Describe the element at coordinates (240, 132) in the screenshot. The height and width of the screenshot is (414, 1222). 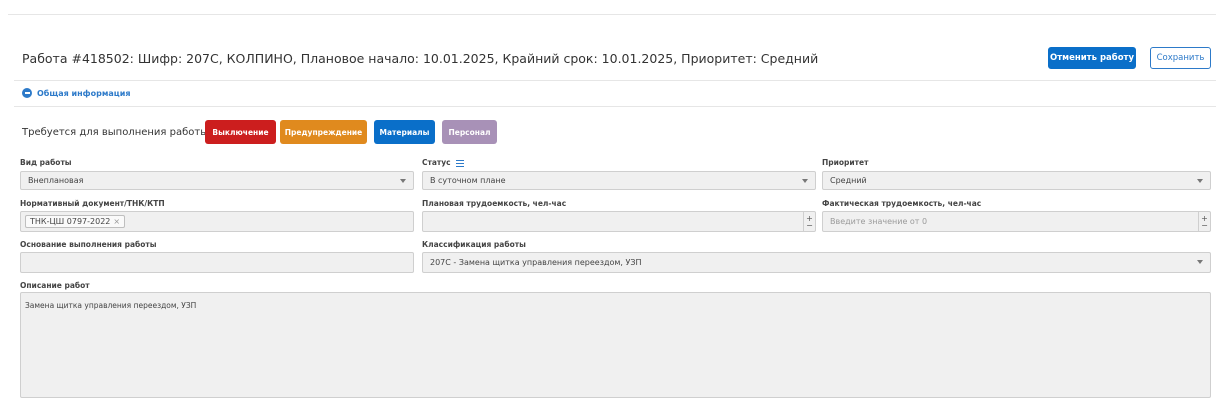
I see `tag-shutdown: Выключение` at that location.